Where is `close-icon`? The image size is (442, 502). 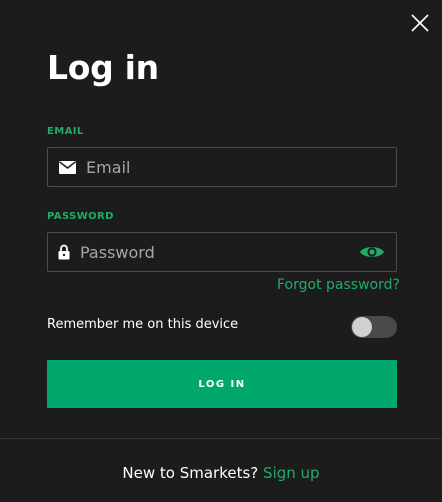
close-icon is located at coordinates (420, 23).